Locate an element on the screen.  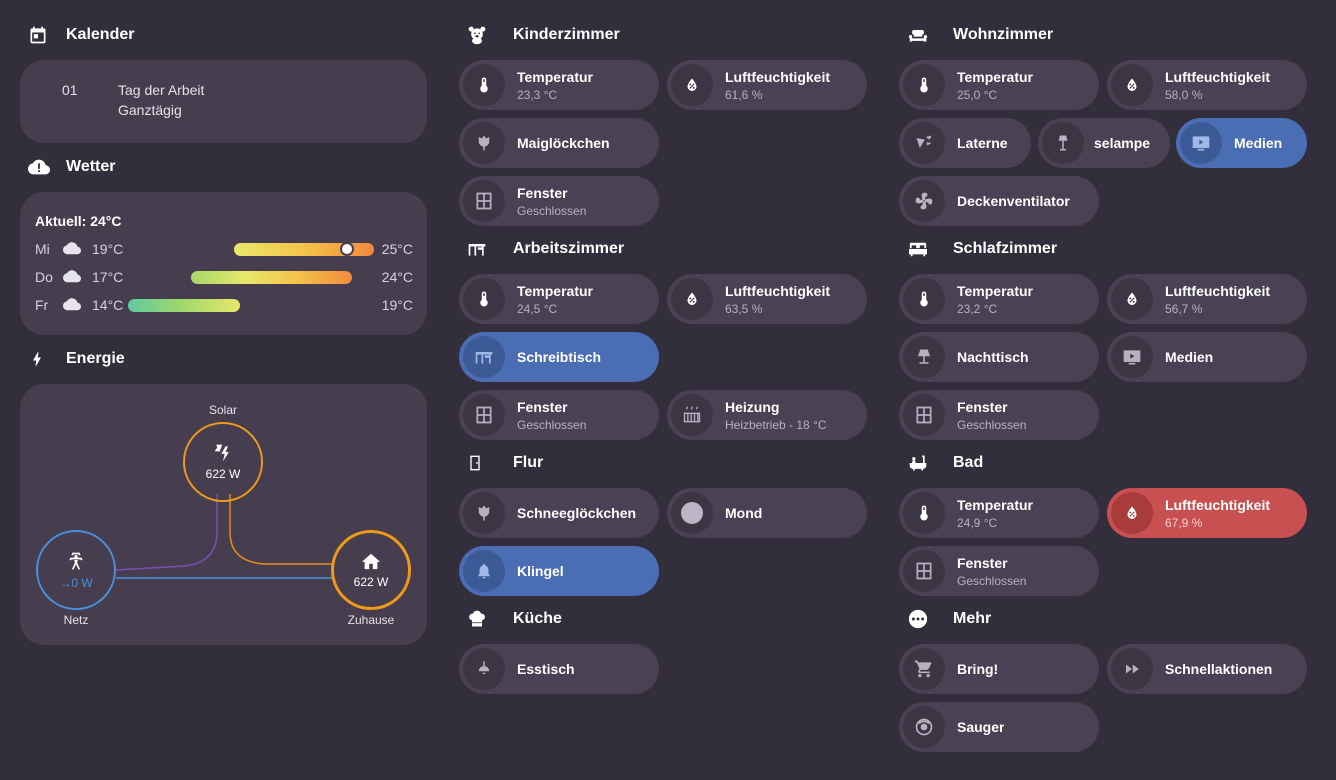
forecast-low: 14°C is located at coordinates (108, 305).